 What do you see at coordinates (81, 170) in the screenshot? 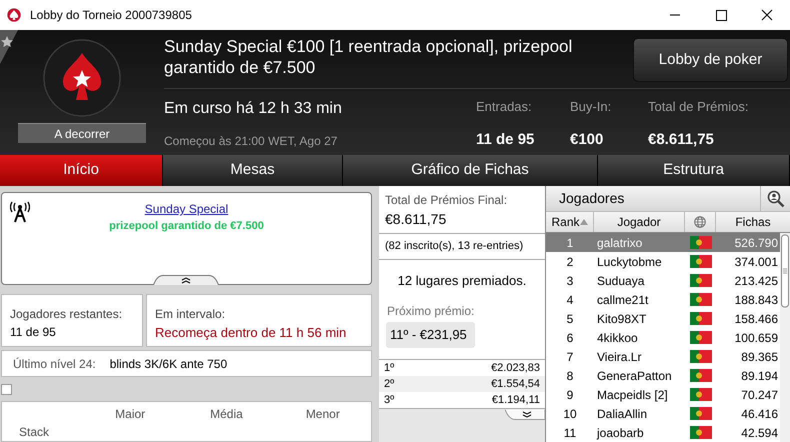
I see `tab: Início` at bounding box center [81, 170].